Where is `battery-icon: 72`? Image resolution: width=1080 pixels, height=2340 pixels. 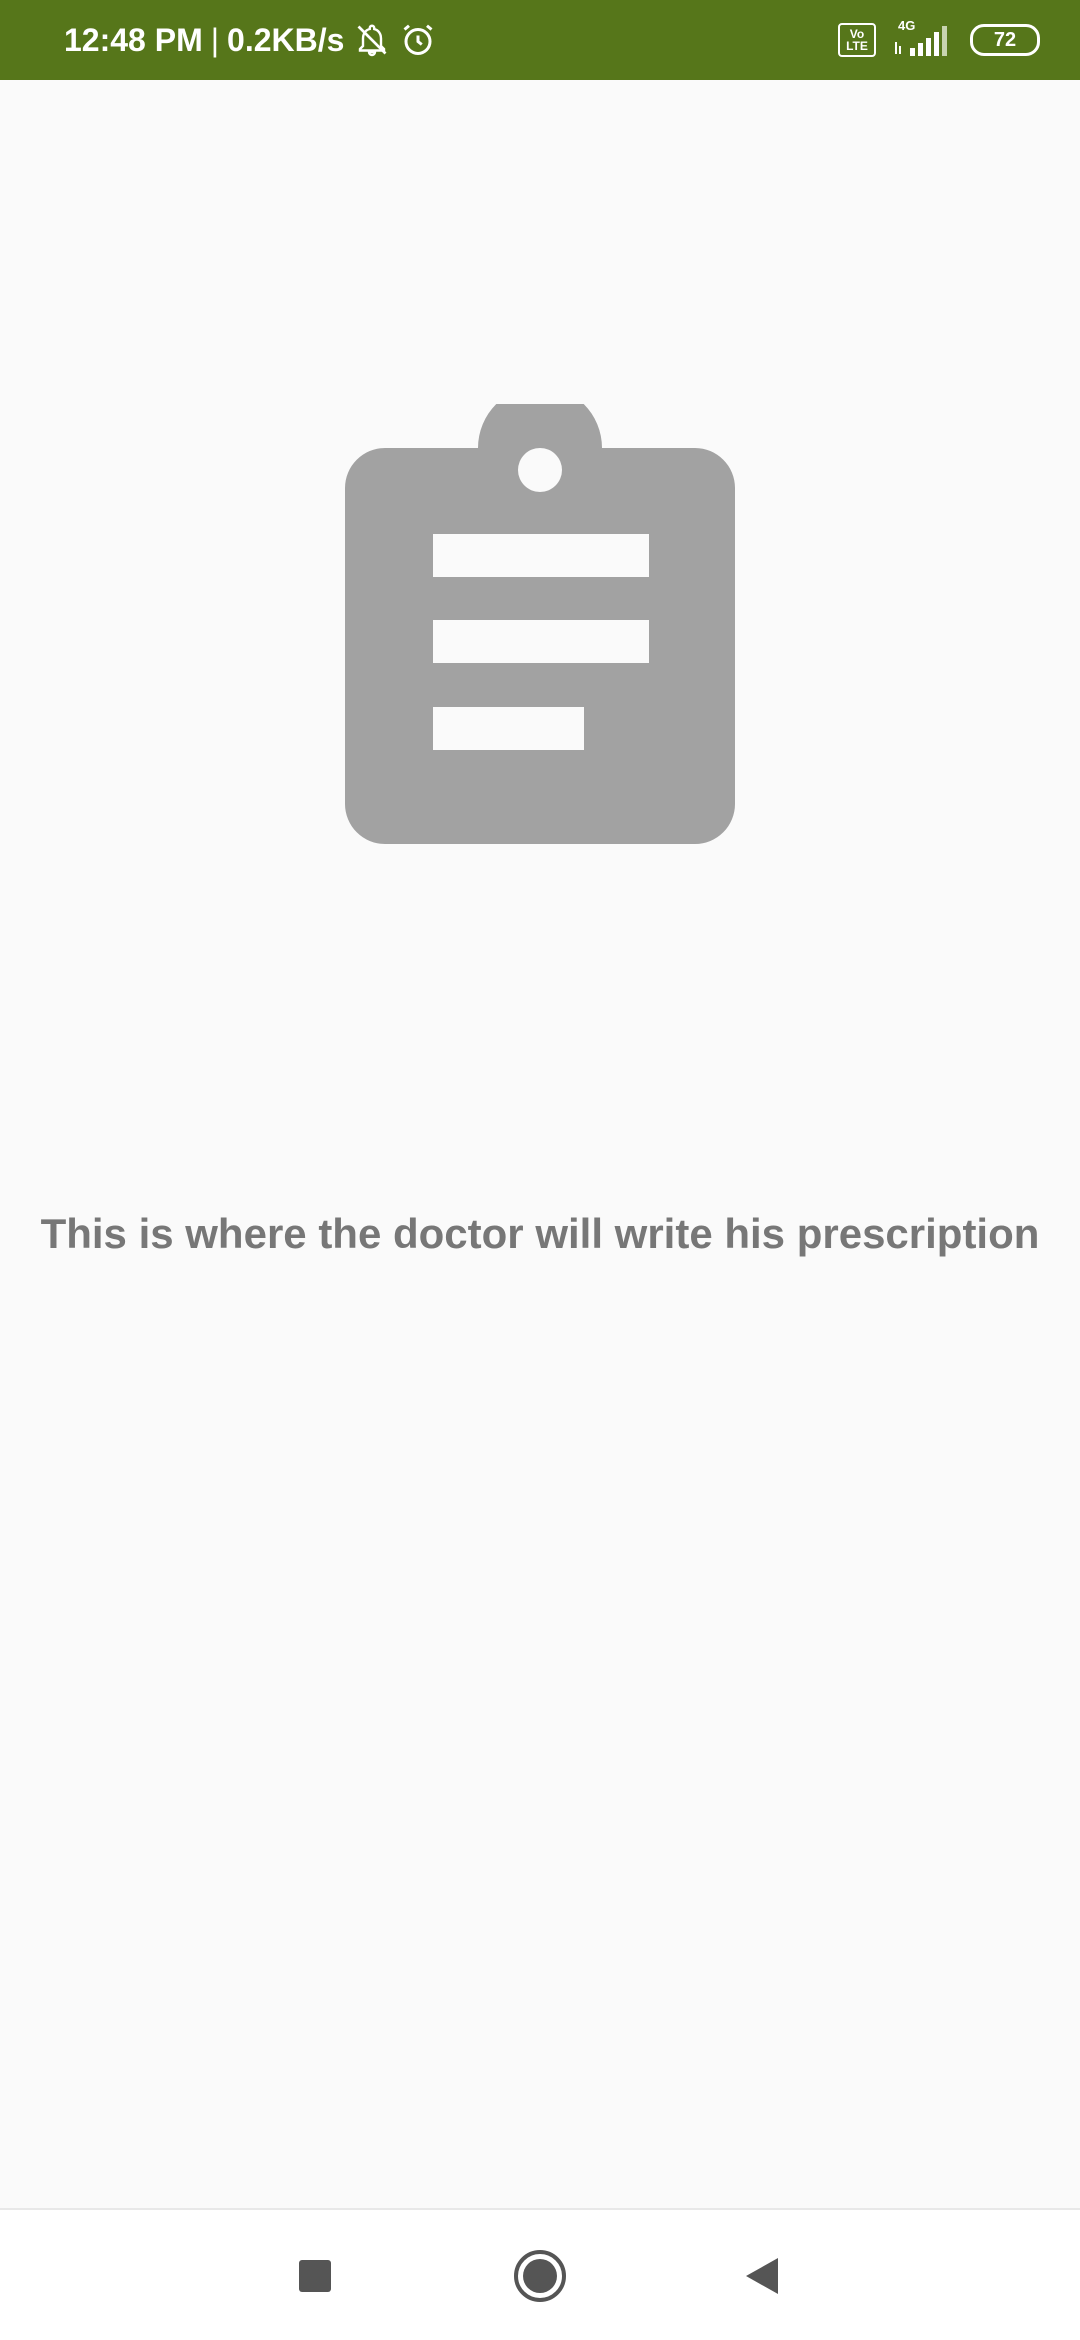 battery-icon: 72 is located at coordinates (1005, 40).